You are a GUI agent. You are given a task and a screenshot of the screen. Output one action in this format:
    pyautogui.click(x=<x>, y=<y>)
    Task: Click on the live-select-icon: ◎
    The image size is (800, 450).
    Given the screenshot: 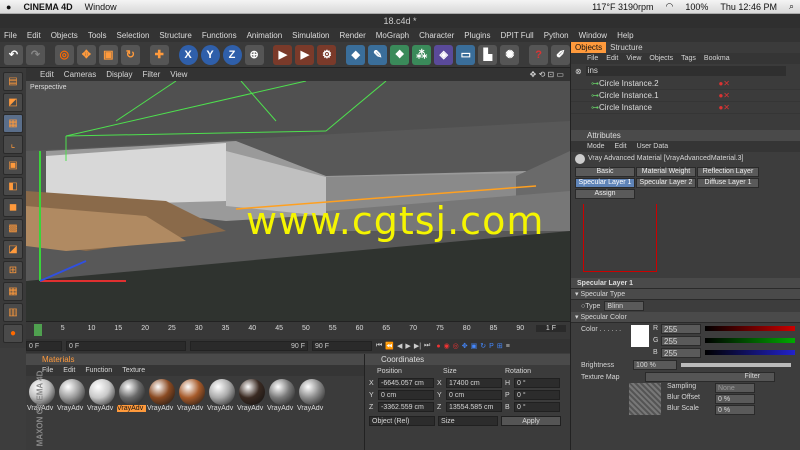 What is the action you would take?
    pyautogui.click(x=64, y=54)
    